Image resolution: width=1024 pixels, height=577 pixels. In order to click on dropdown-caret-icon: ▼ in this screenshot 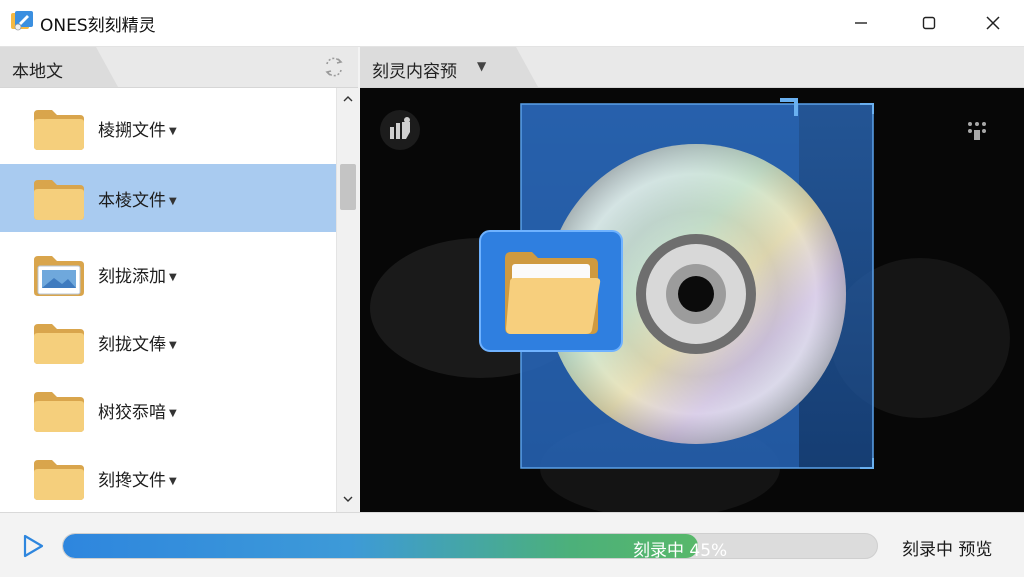, I will do `click(482, 66)`.